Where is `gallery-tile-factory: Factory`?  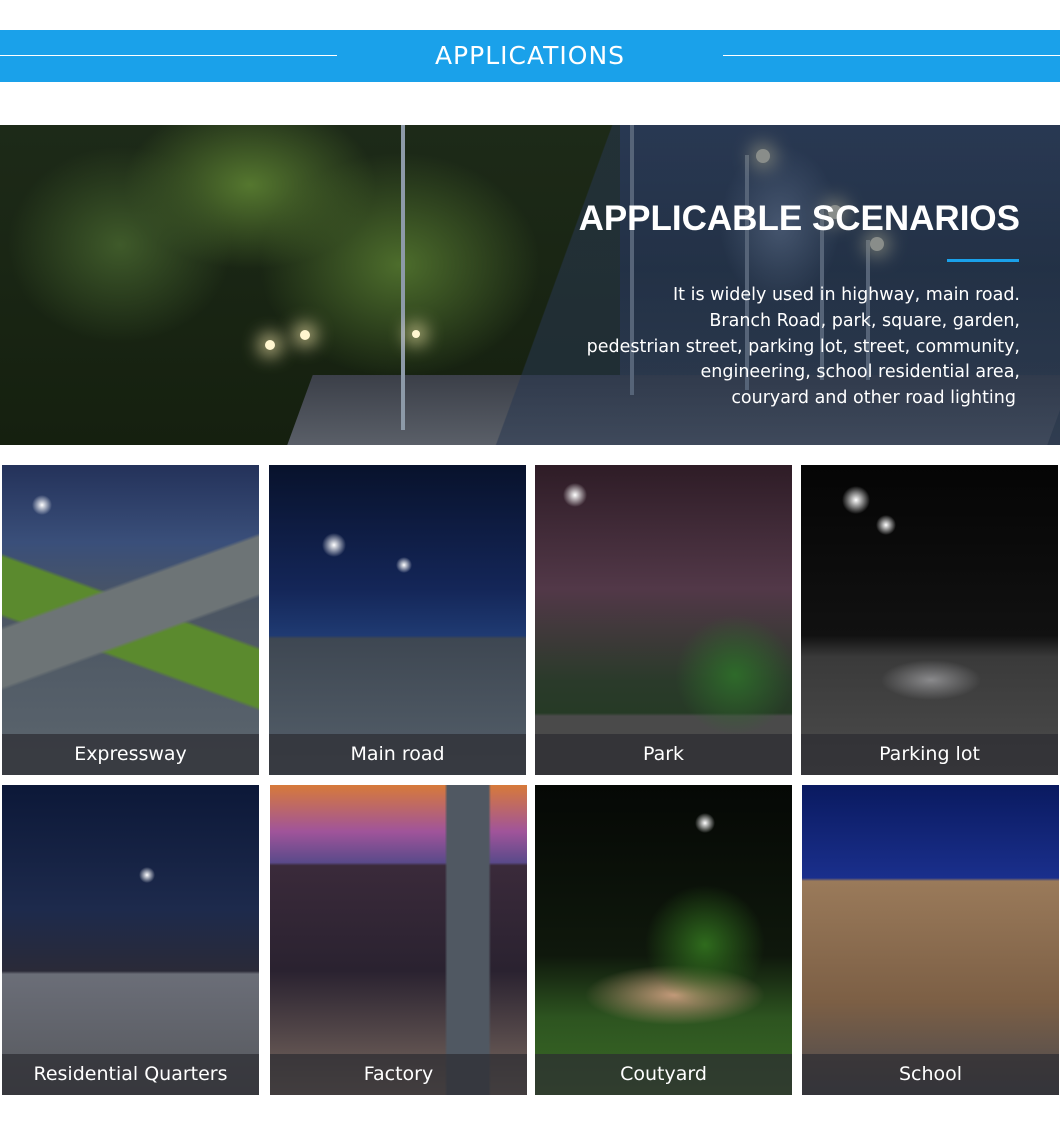 gallery-tile-factory: Factory is located at coordinates (398, 940).